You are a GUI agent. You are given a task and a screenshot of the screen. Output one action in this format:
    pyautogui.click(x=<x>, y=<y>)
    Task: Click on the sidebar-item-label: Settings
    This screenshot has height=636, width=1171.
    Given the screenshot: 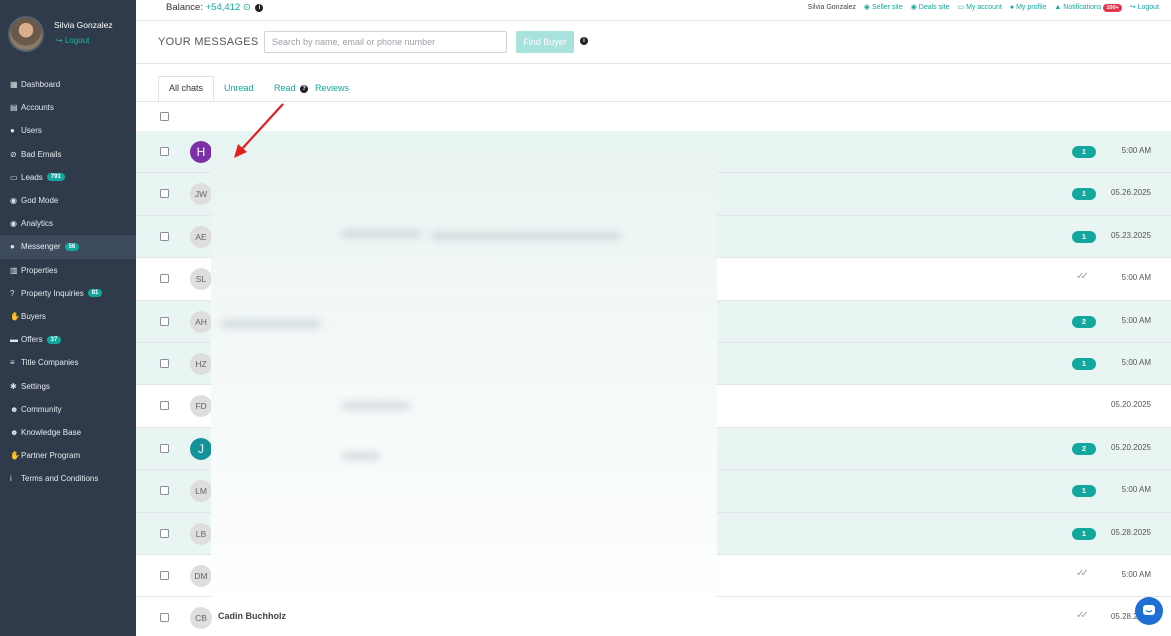 What is the action you would take?
    pyautogui.click(x=35, y=386)
    